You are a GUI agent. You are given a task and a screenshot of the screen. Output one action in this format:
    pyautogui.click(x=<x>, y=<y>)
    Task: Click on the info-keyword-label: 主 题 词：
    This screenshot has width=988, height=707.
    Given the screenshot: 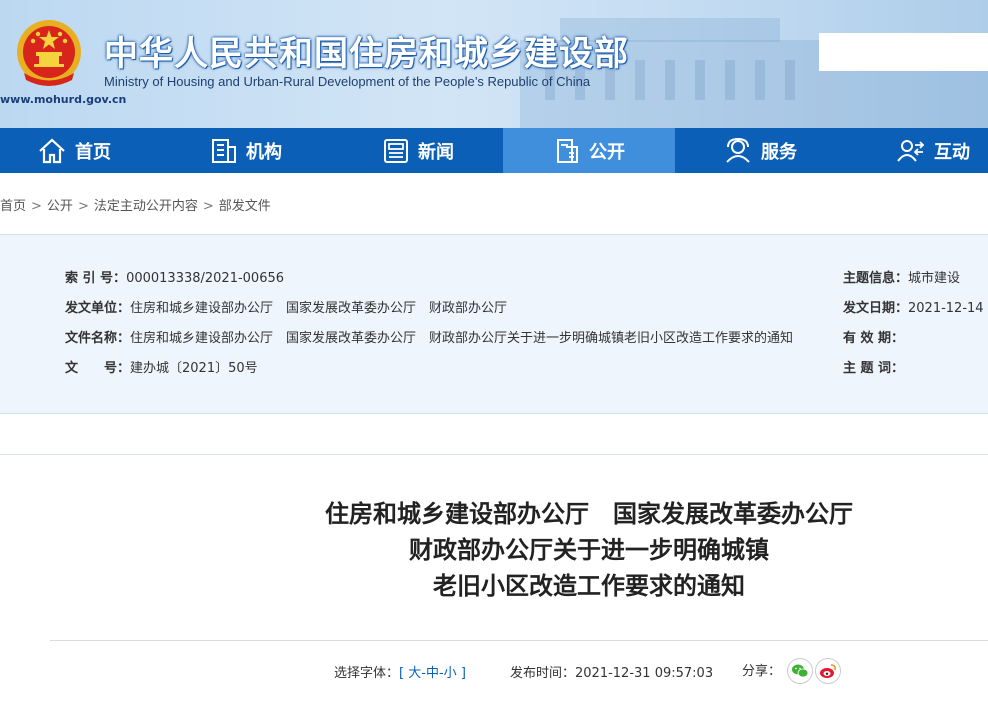 What is the action you would take?
    pyautogui.click(x=874, y=368)
    